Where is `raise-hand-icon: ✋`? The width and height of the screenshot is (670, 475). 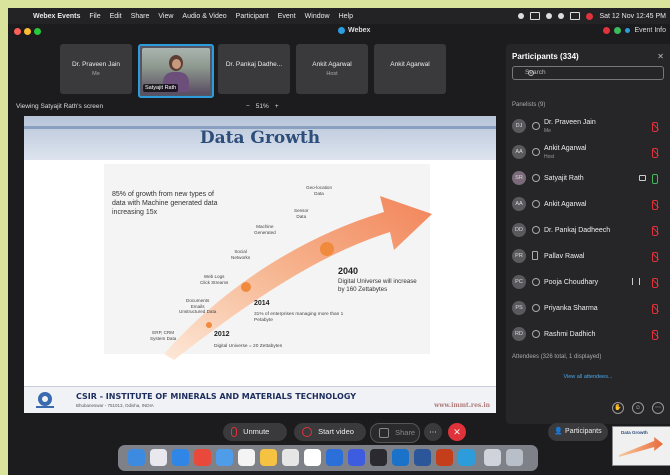
raise-hand-icon: ✋ is located at coordinates (618, 408).